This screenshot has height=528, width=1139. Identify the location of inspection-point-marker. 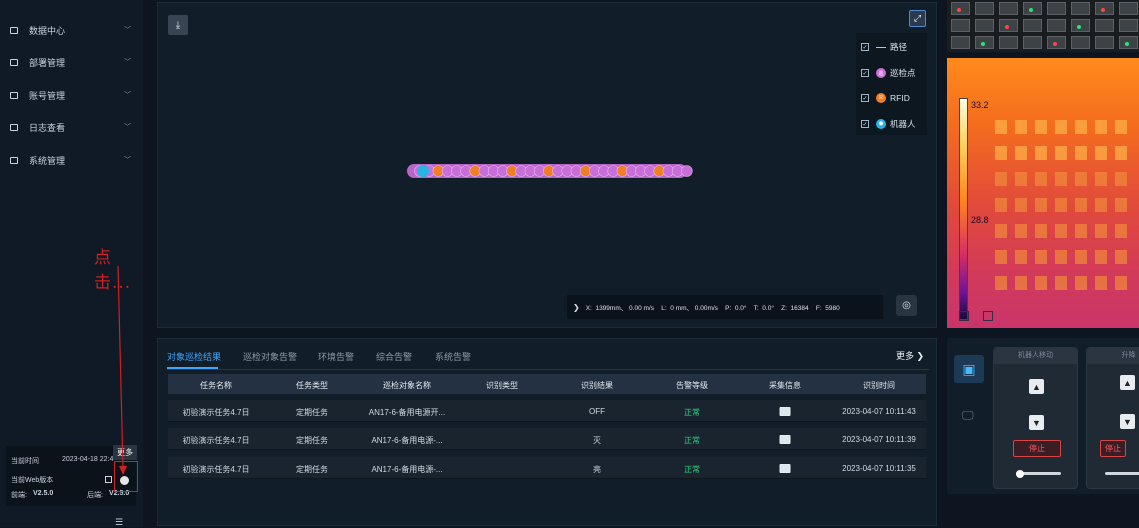
(686, 171).